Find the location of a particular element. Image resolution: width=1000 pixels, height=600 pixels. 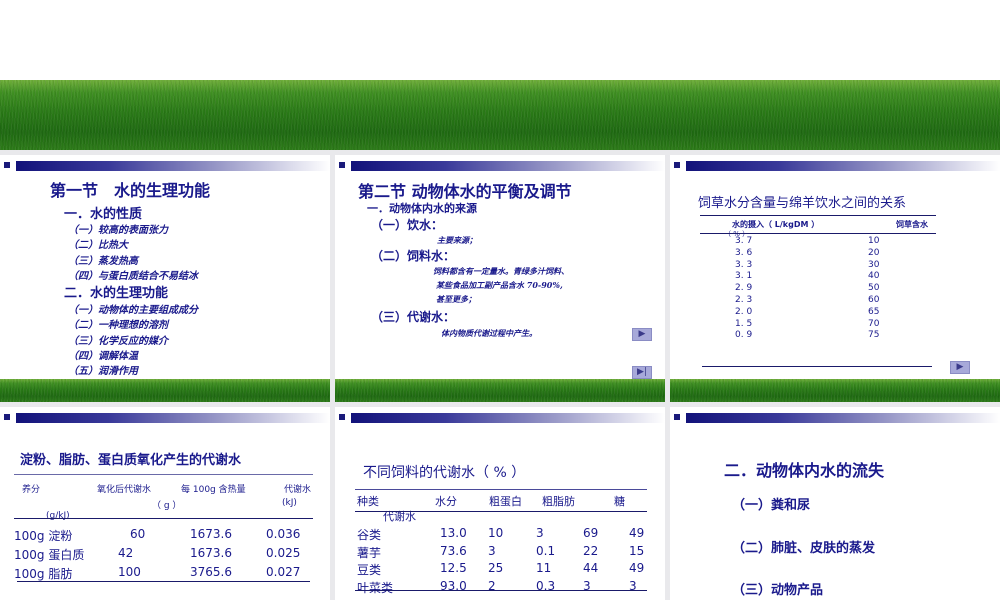

list-item: （四）与蛋白质结合不易结冰 is located at coordinates (133, 276).